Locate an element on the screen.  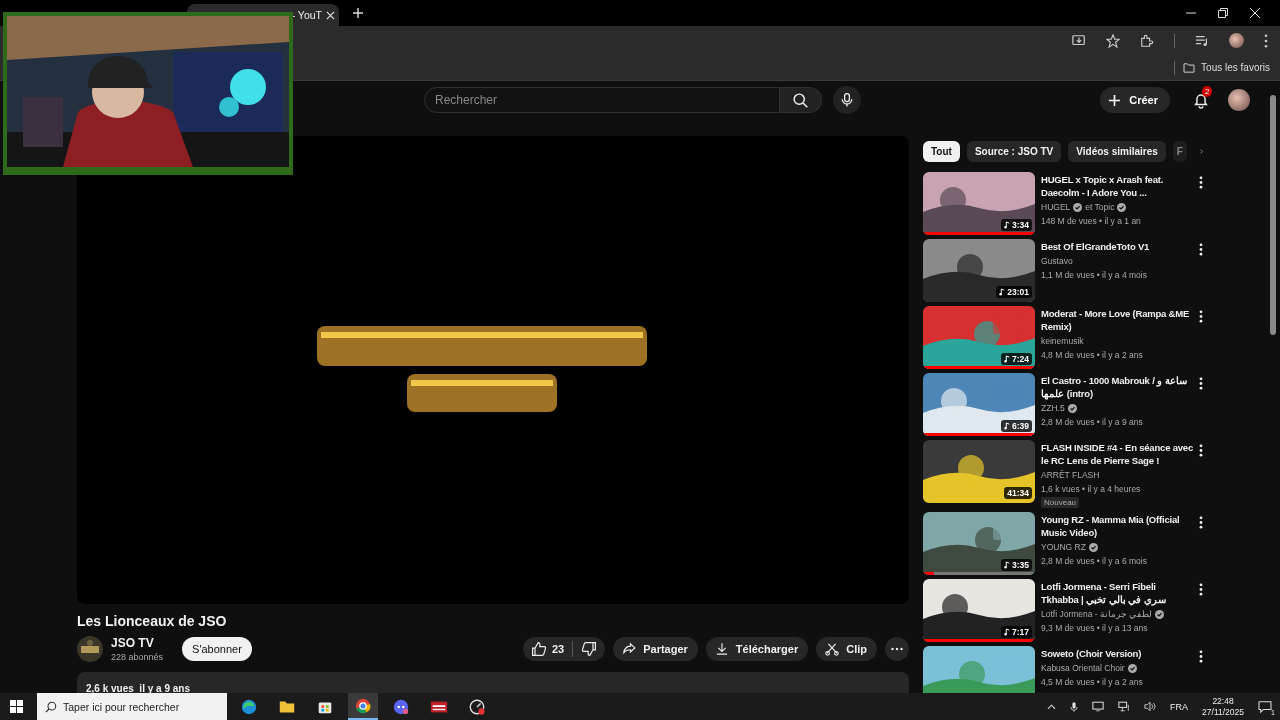
view-stats: 1,1 M de vues • il y a 4 mois is located at coordinates (1094, 275).